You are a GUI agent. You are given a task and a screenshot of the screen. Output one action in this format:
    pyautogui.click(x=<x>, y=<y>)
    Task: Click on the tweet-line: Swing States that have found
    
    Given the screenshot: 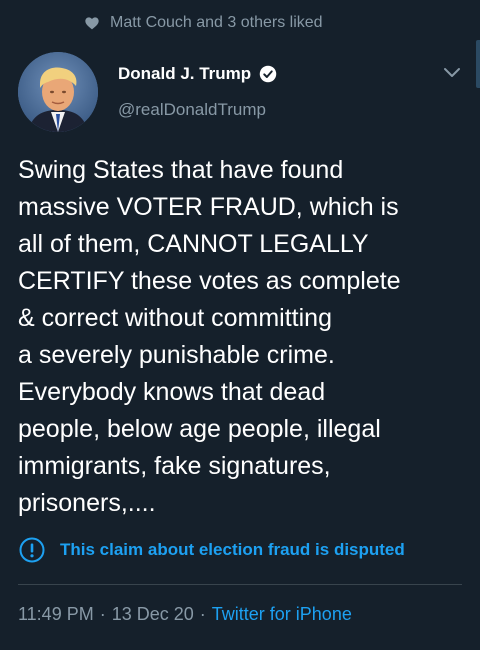 What is the action you would take?
    pyautogui.click(x=181, y=170)
    